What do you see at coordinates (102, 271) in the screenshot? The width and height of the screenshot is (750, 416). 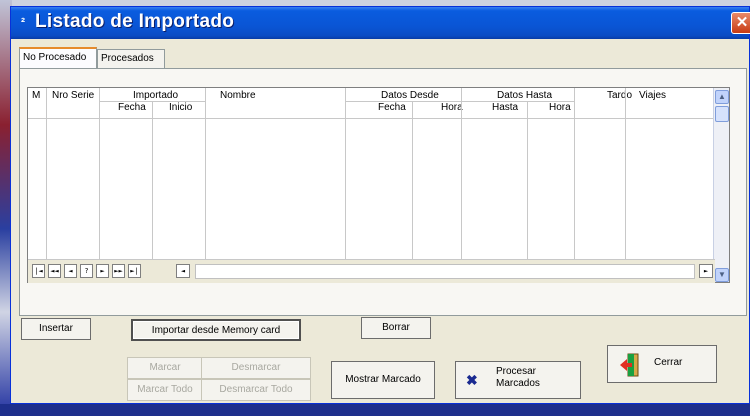 I see `next-record-icon: ►` at bounding box center [102, 271].